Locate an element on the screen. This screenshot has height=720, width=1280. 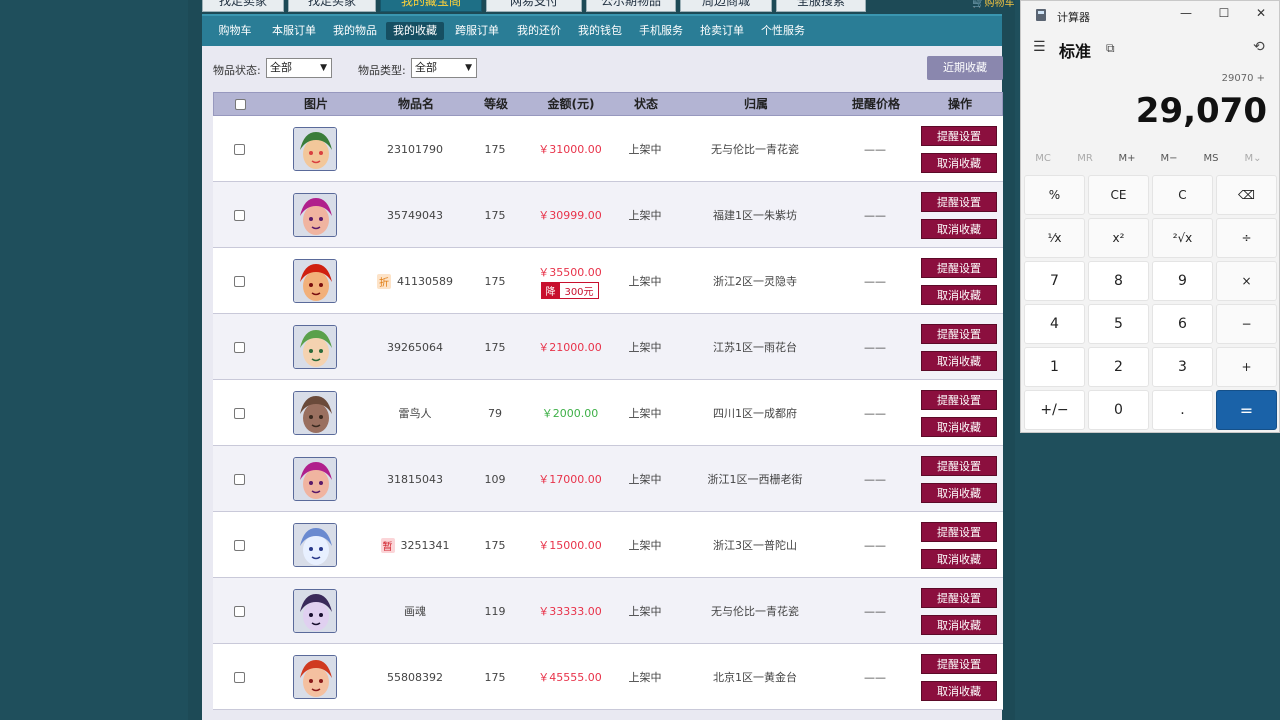
sub-nav-item: 个性服务 is located at coordinates (783, 31).